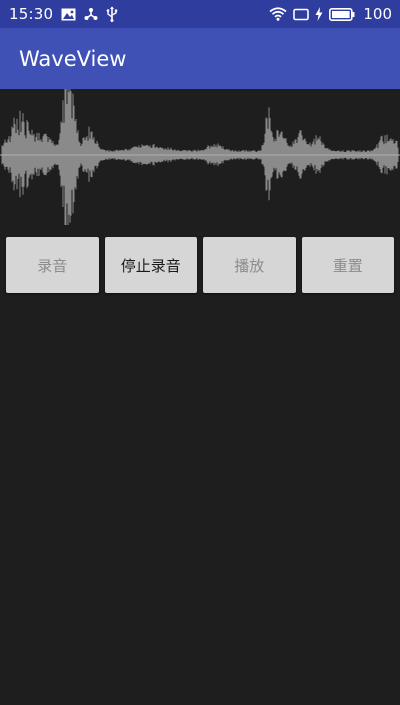 This screenshot has width=400, height=705. Describe the element at coordinates (200, 265) in the screenshot. I see `button-row: 录音 停止录音 播放 重置` at that location.